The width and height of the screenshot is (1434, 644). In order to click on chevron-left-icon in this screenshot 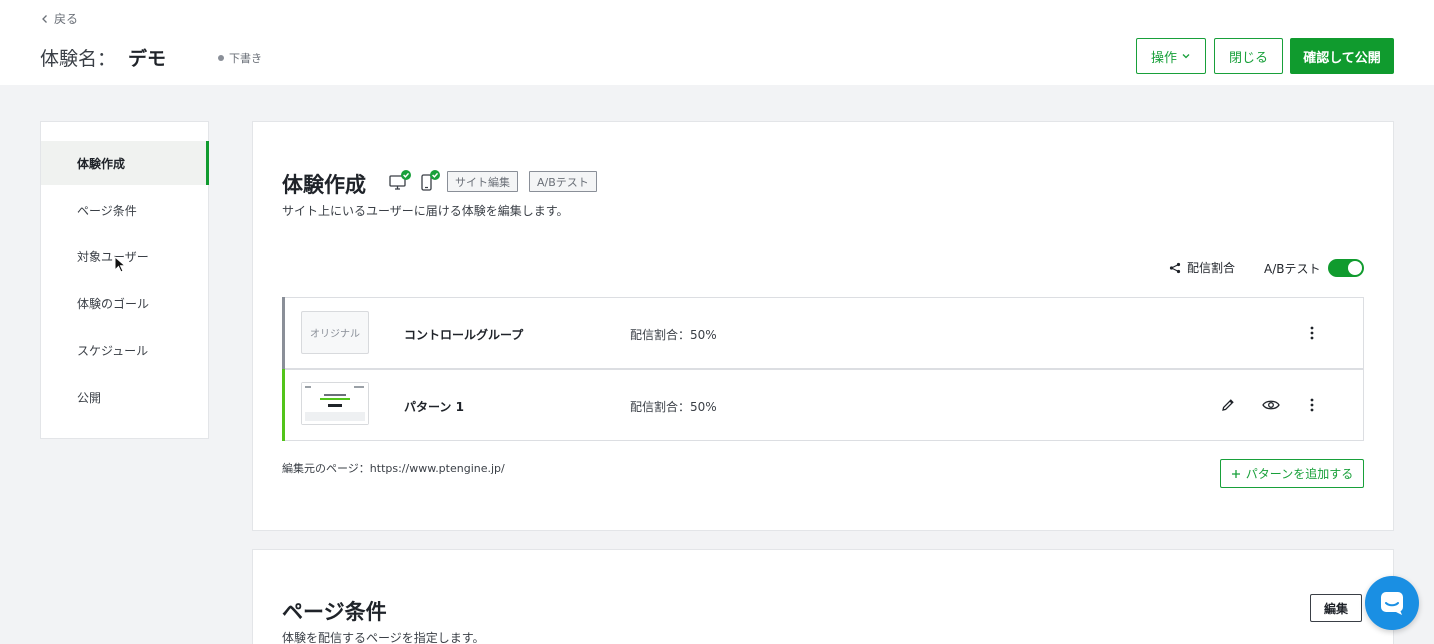, I will do `click(44, 18)`.